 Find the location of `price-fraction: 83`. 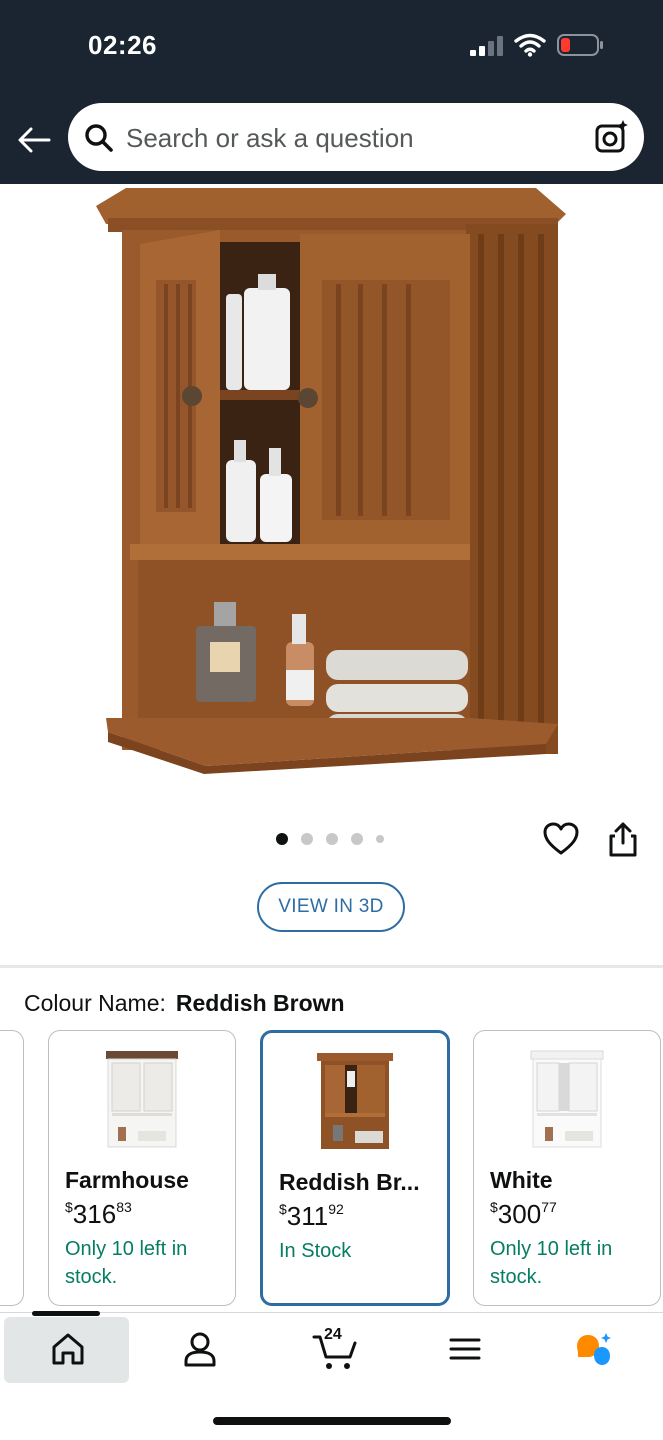

price-fraction: 83 is located at coordinates (124, 1207).